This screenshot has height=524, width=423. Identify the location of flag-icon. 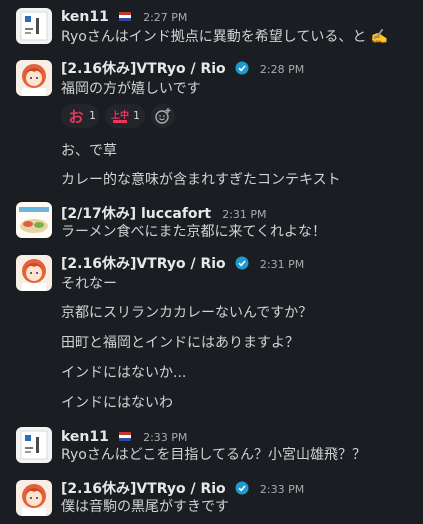
(125, 18).